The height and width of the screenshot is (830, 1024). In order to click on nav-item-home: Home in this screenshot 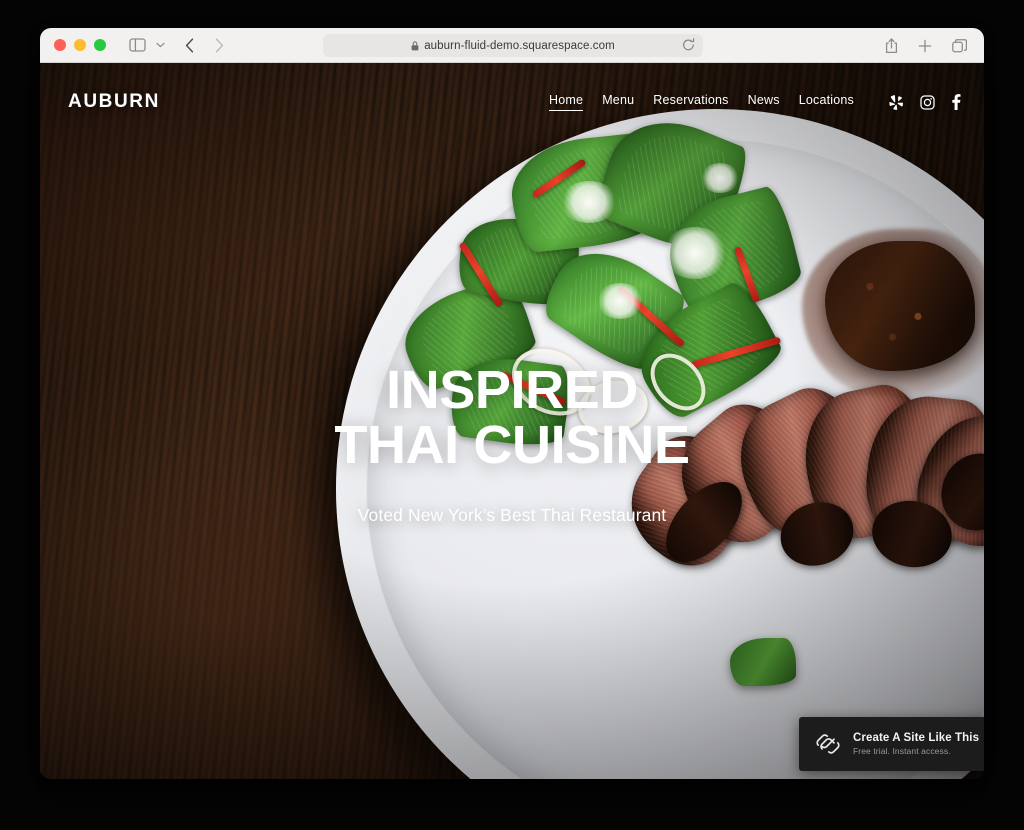, I will do `click(566, 102)`.